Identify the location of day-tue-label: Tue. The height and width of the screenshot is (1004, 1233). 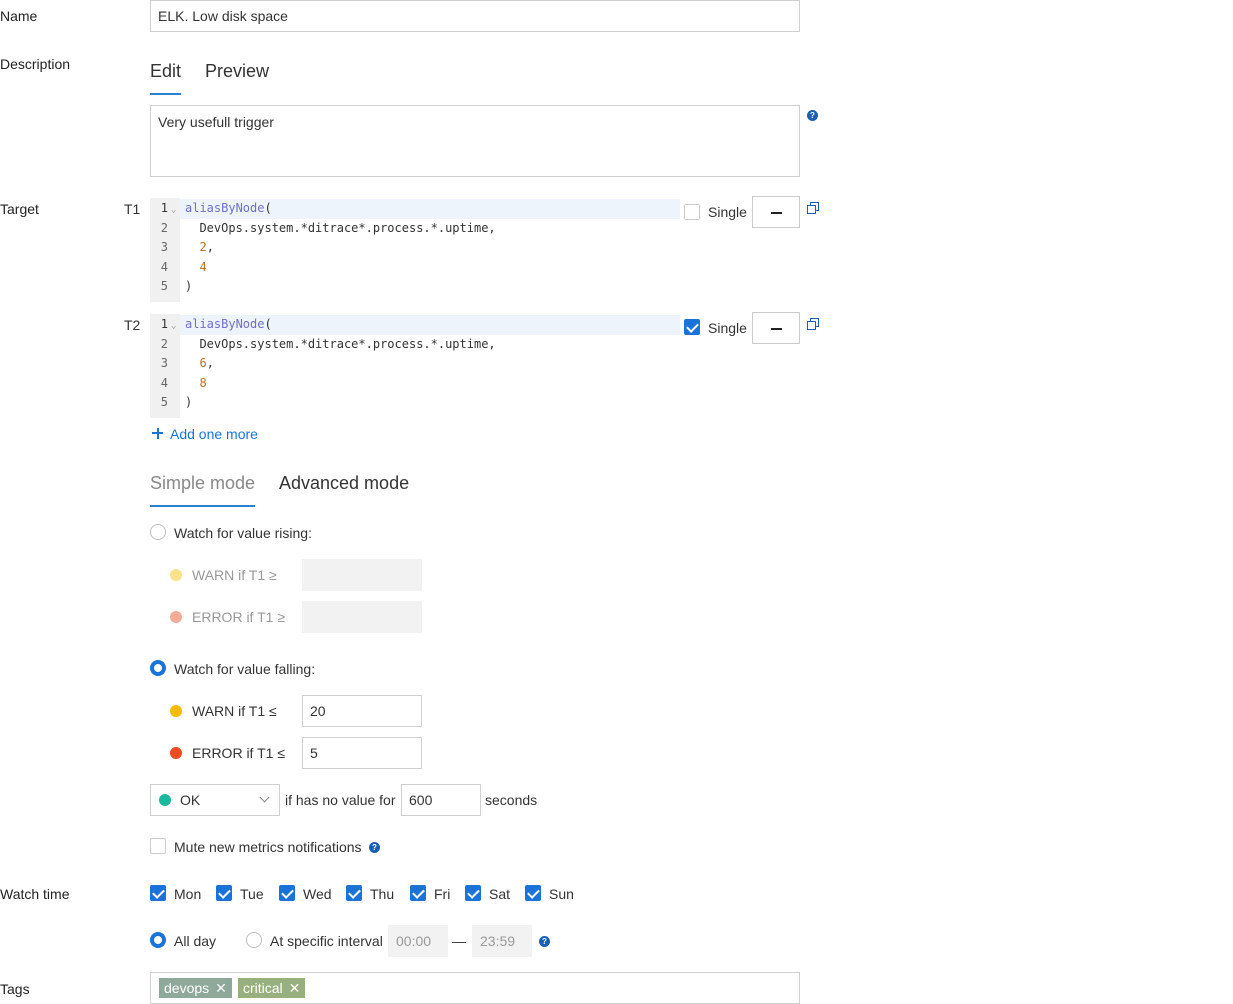
(252, 894).